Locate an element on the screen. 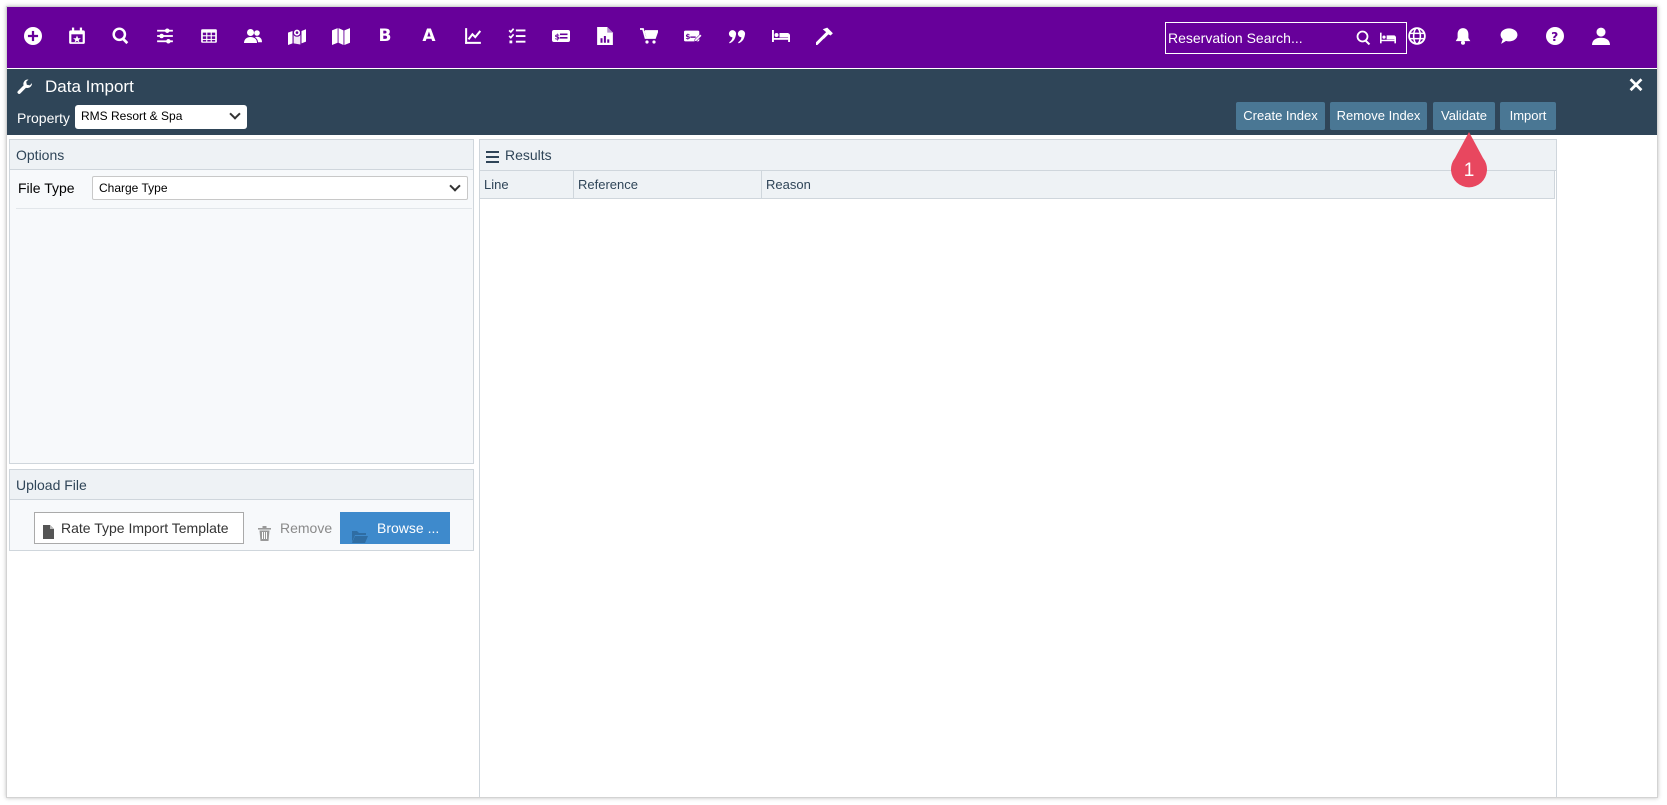  bell-icon is located at coordinates (1463, 36).